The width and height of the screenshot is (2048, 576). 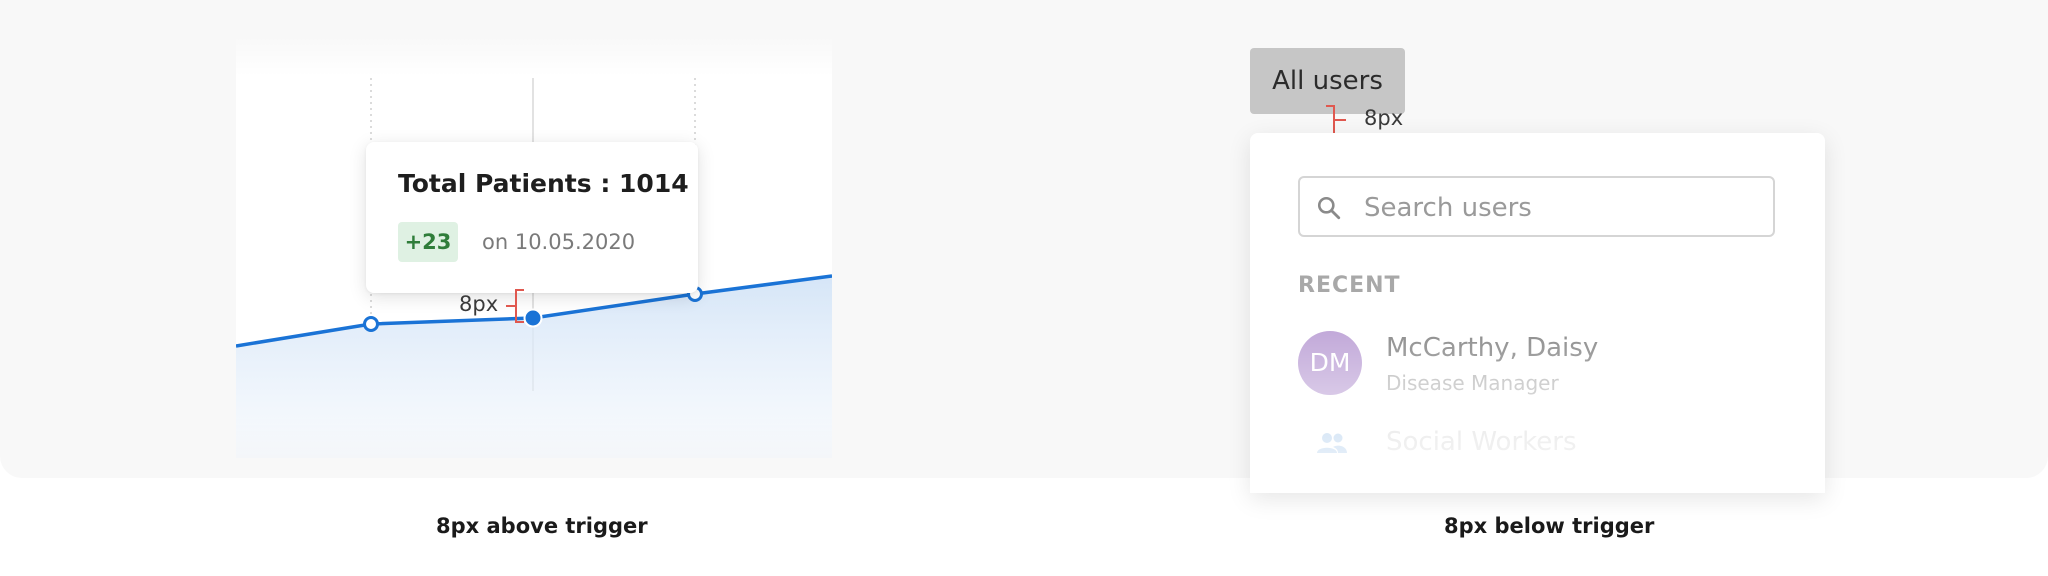 I want to click on avatar: DM, so click(x=1330, y=363).